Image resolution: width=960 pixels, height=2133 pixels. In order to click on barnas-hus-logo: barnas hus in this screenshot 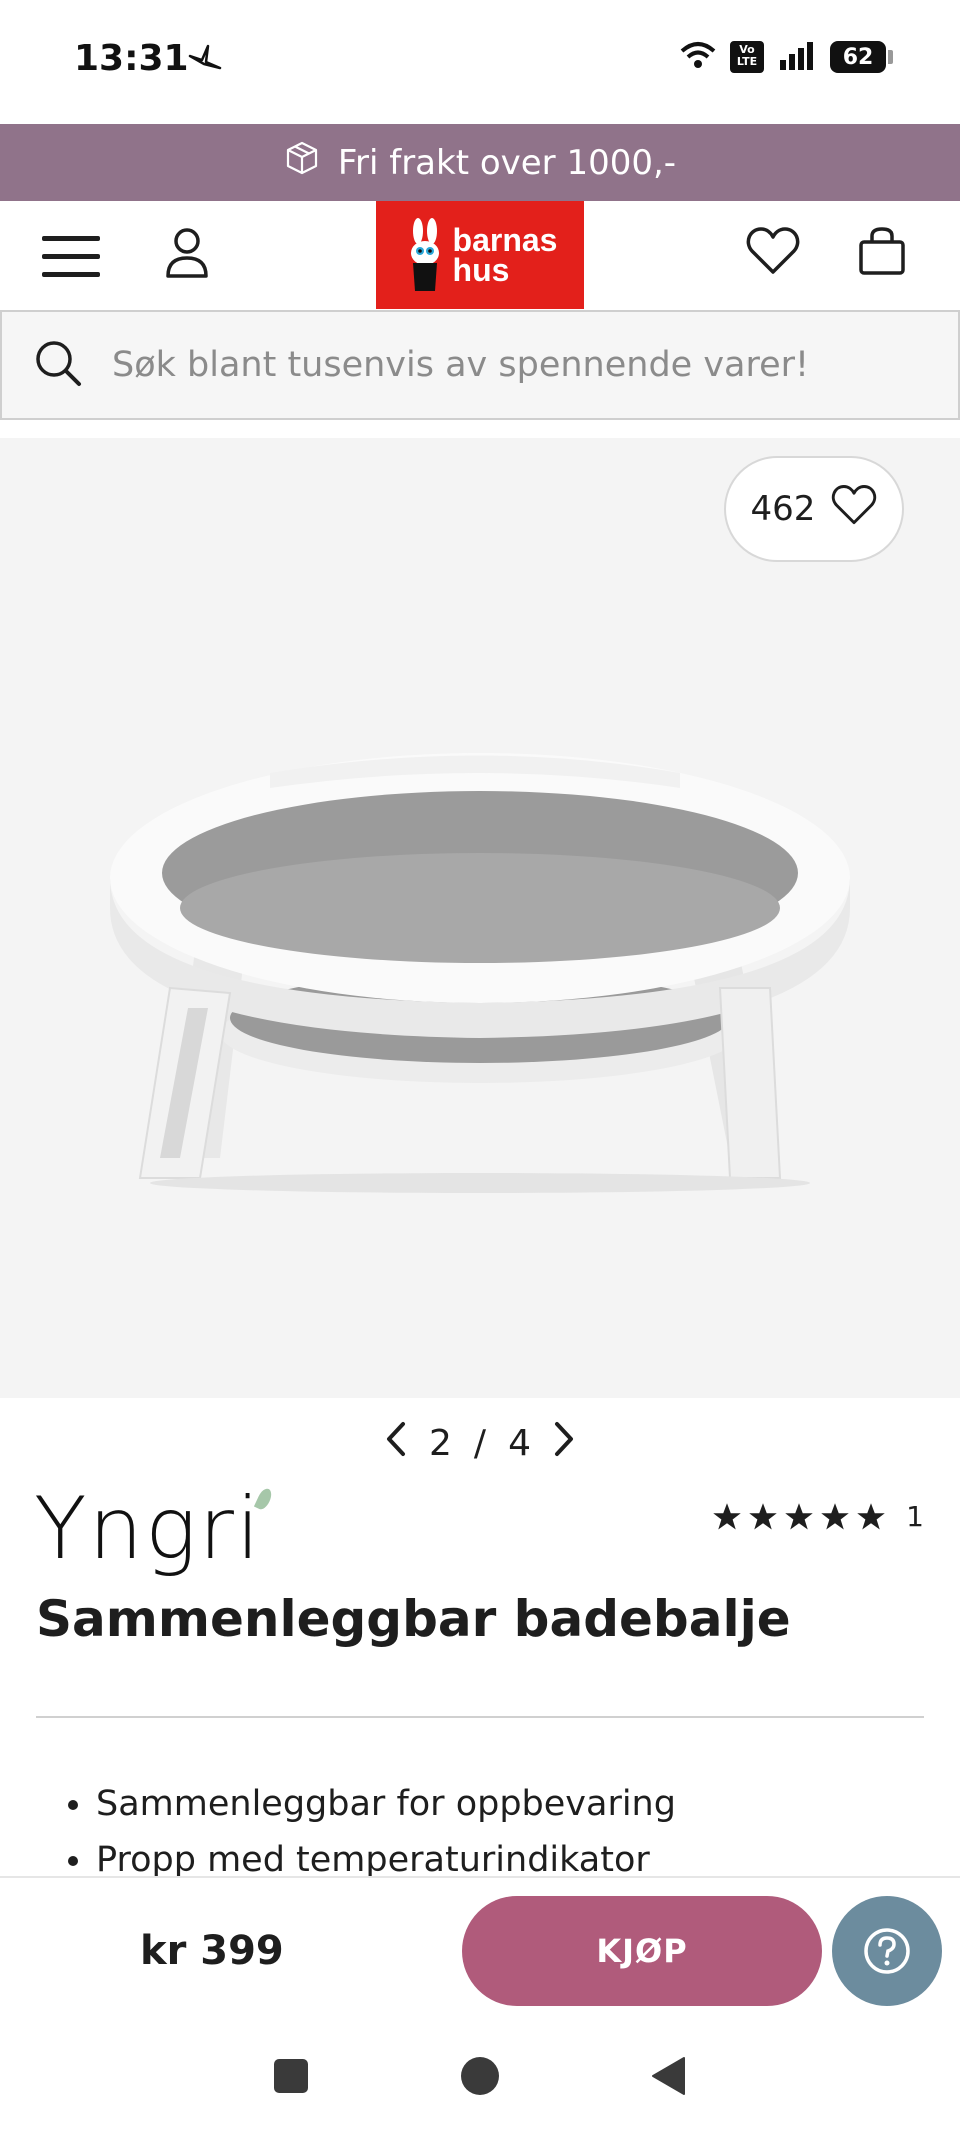, I will do `click(480, 255)`.